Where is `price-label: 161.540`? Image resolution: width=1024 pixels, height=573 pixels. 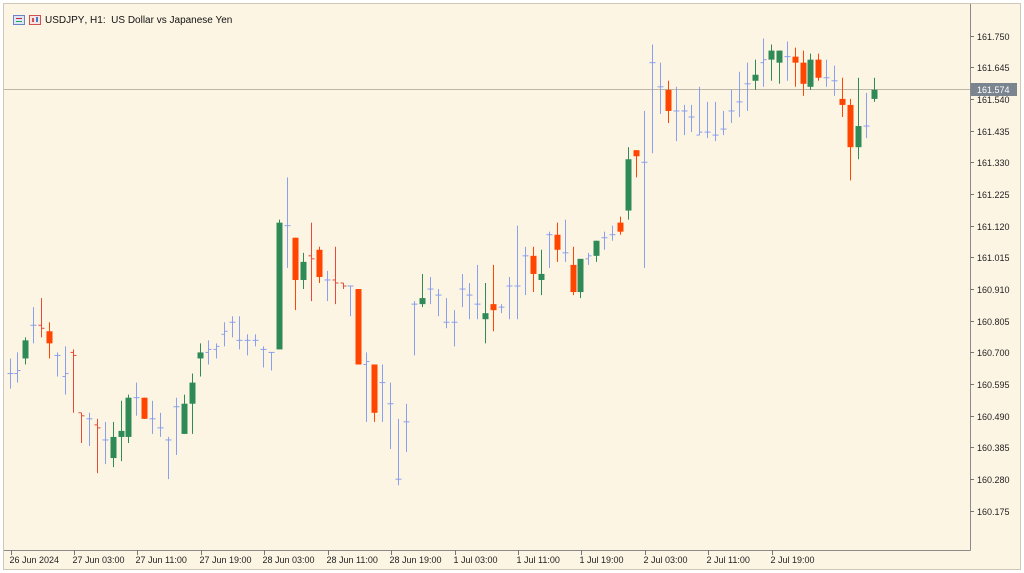 price-label: 161.540 is located at coordinates (993, 100).